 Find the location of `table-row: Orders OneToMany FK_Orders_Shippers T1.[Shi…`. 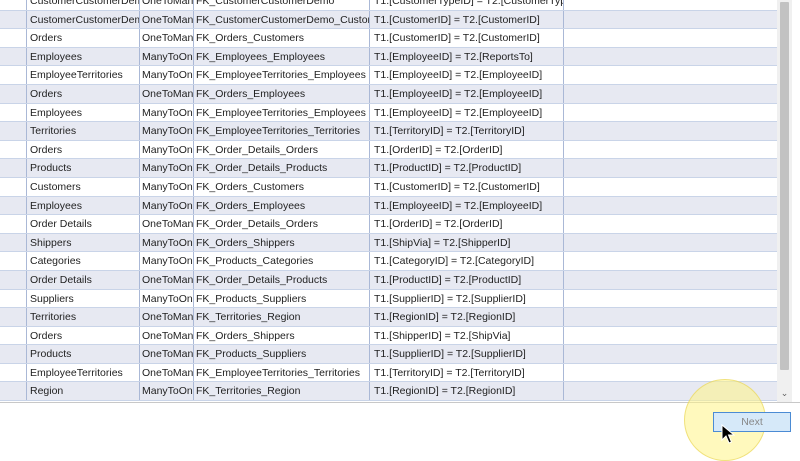

table-row: Orders OneToMany FK_Orders_Shippers T1.[Shi… is located at coordinates (388, 336).